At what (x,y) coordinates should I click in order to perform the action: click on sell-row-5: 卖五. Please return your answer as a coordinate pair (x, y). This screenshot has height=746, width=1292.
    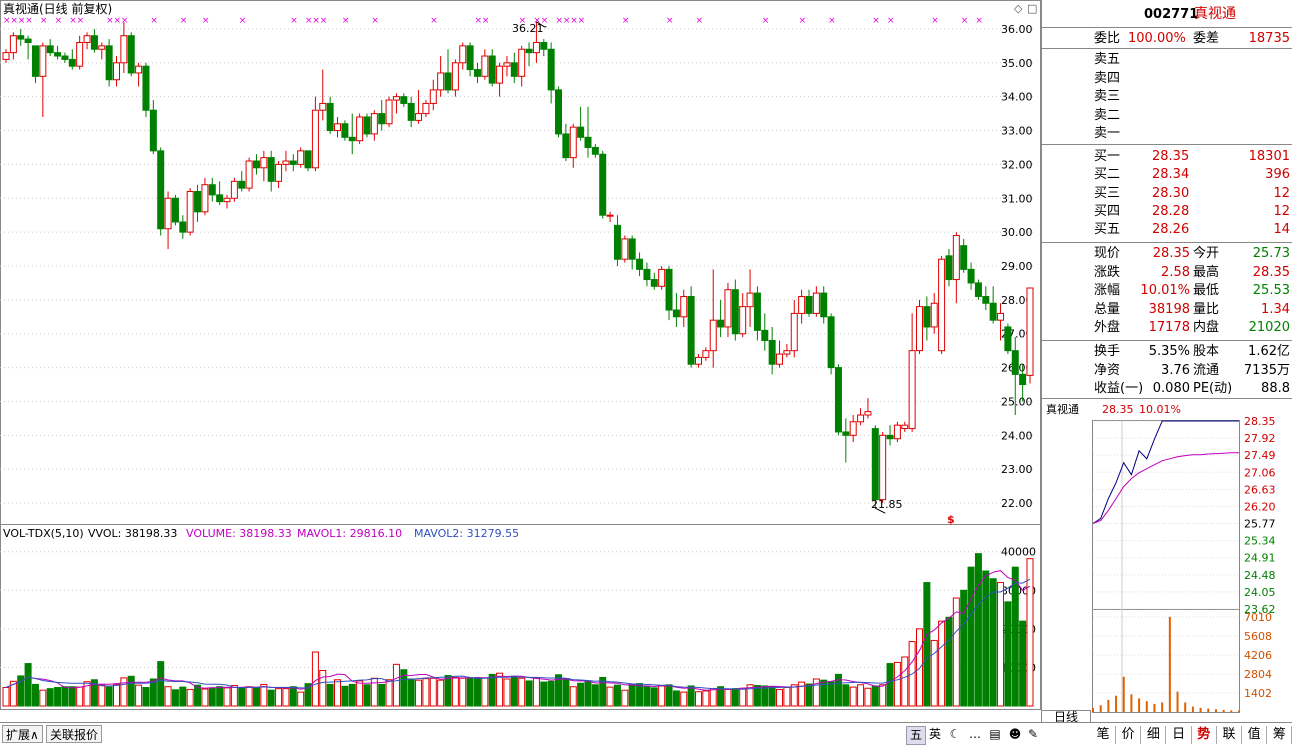
    Looking at the image, I should click on (1167, 59).